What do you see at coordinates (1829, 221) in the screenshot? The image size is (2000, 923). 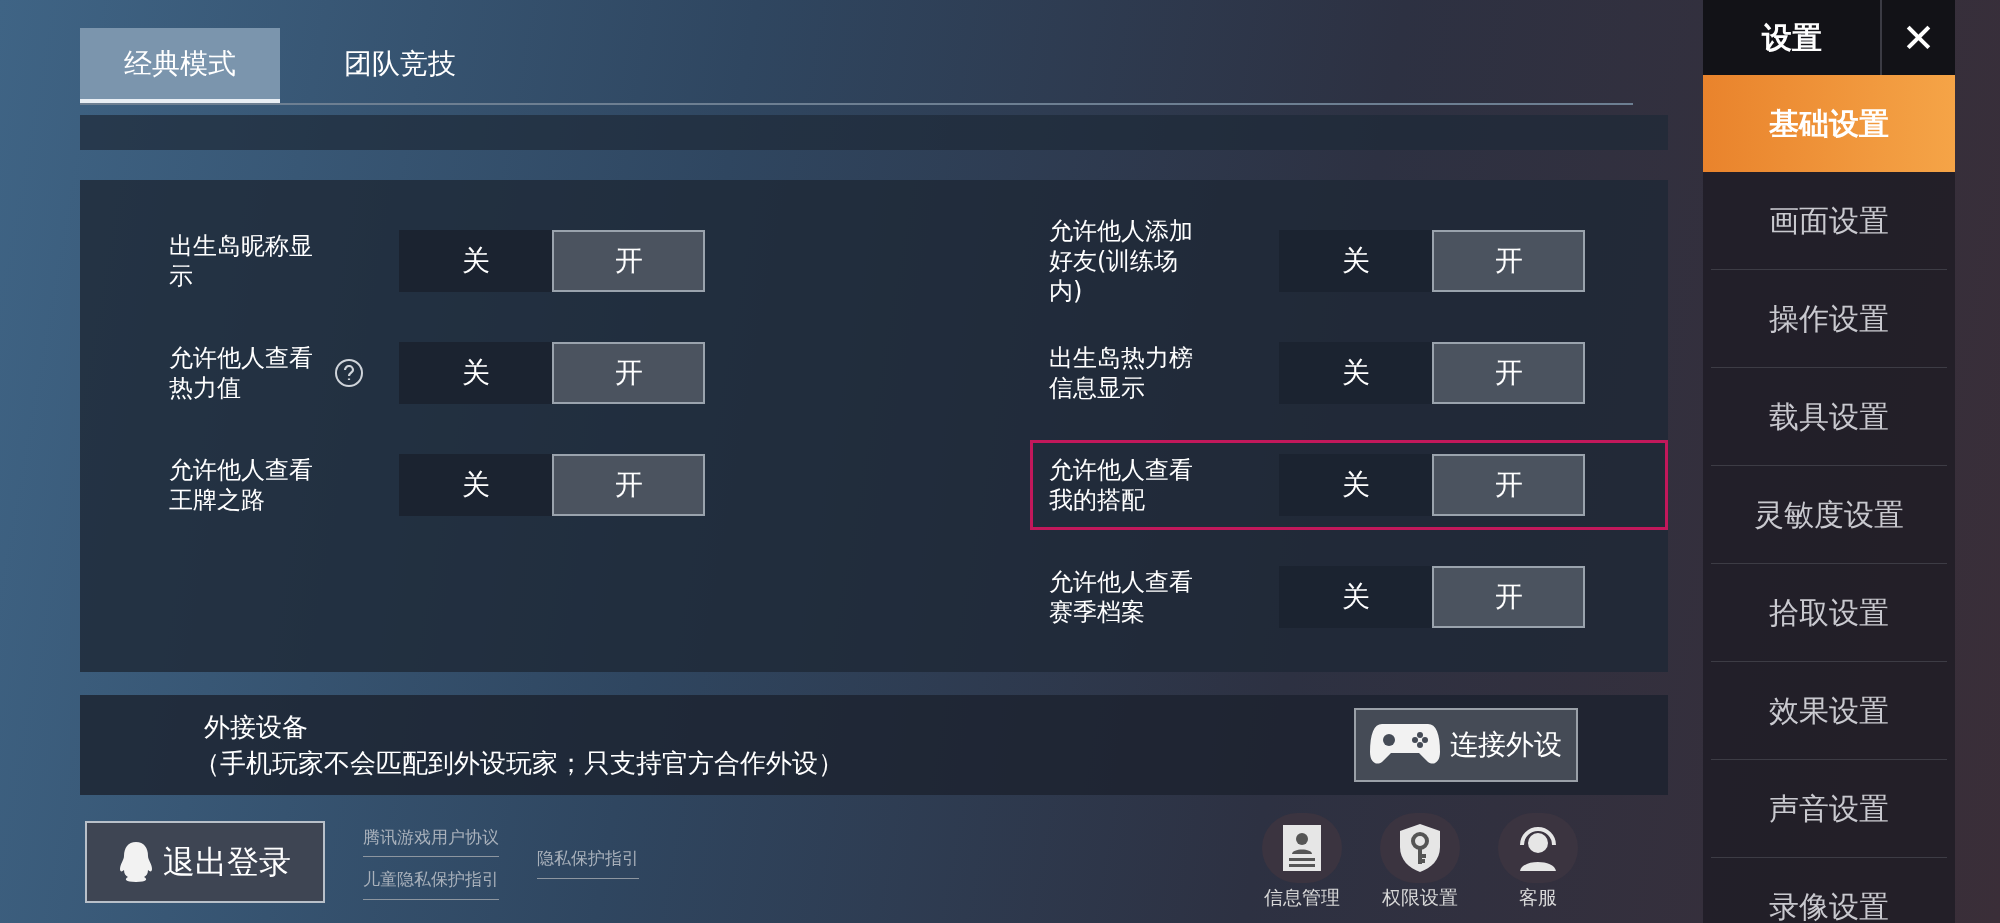 I see `sidebar-tab: 画面设置` at bounding box center [1829, 221].